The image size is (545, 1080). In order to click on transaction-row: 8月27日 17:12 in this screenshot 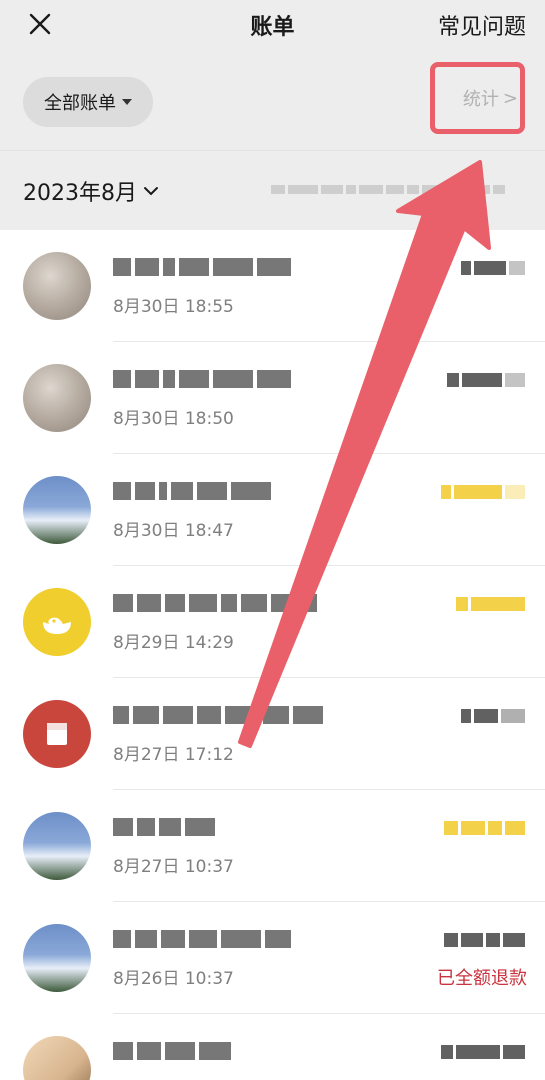, I will do `click(272, 734)`.